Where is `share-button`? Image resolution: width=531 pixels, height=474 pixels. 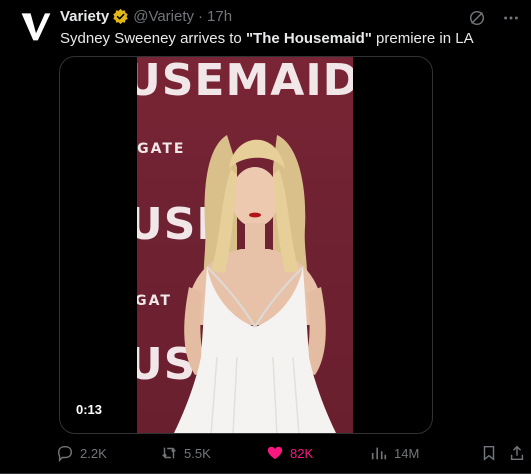 share-button is located at coordinates (517, 453).